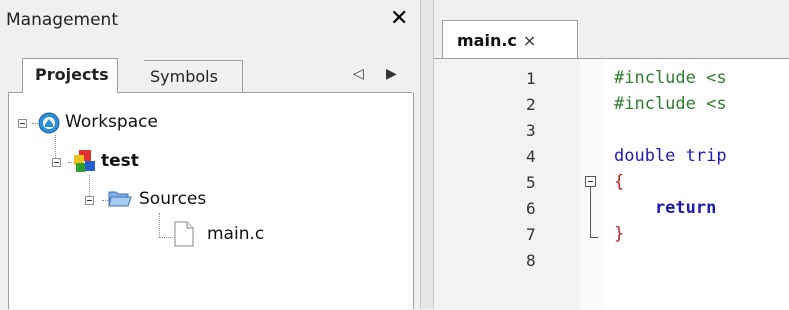  What do you see at coordinates (235, 234) in the screenshot?
I see `tree-item-main-c: main.c` at bounding box center [235, 234].